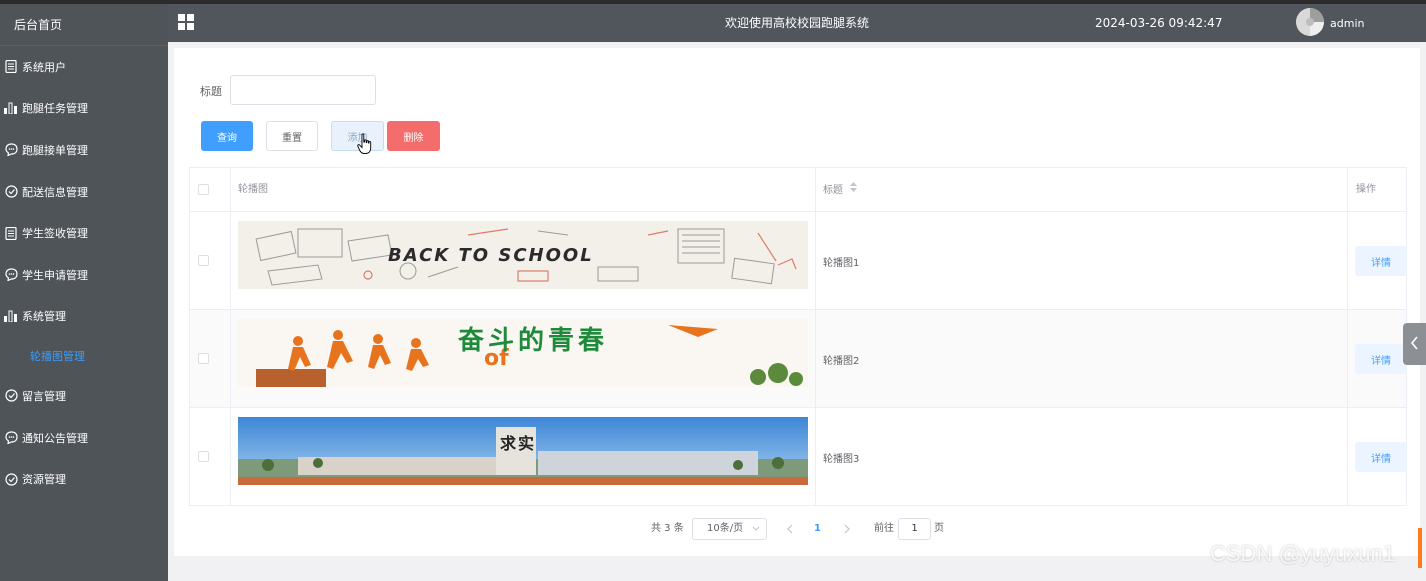 The image size is (1426, 581). What do you see at coordinates (1159, 23) in the screenshot?
I see `header-datetime: 2024-03-26 09:42:47` at bounding box center [1159, 23].